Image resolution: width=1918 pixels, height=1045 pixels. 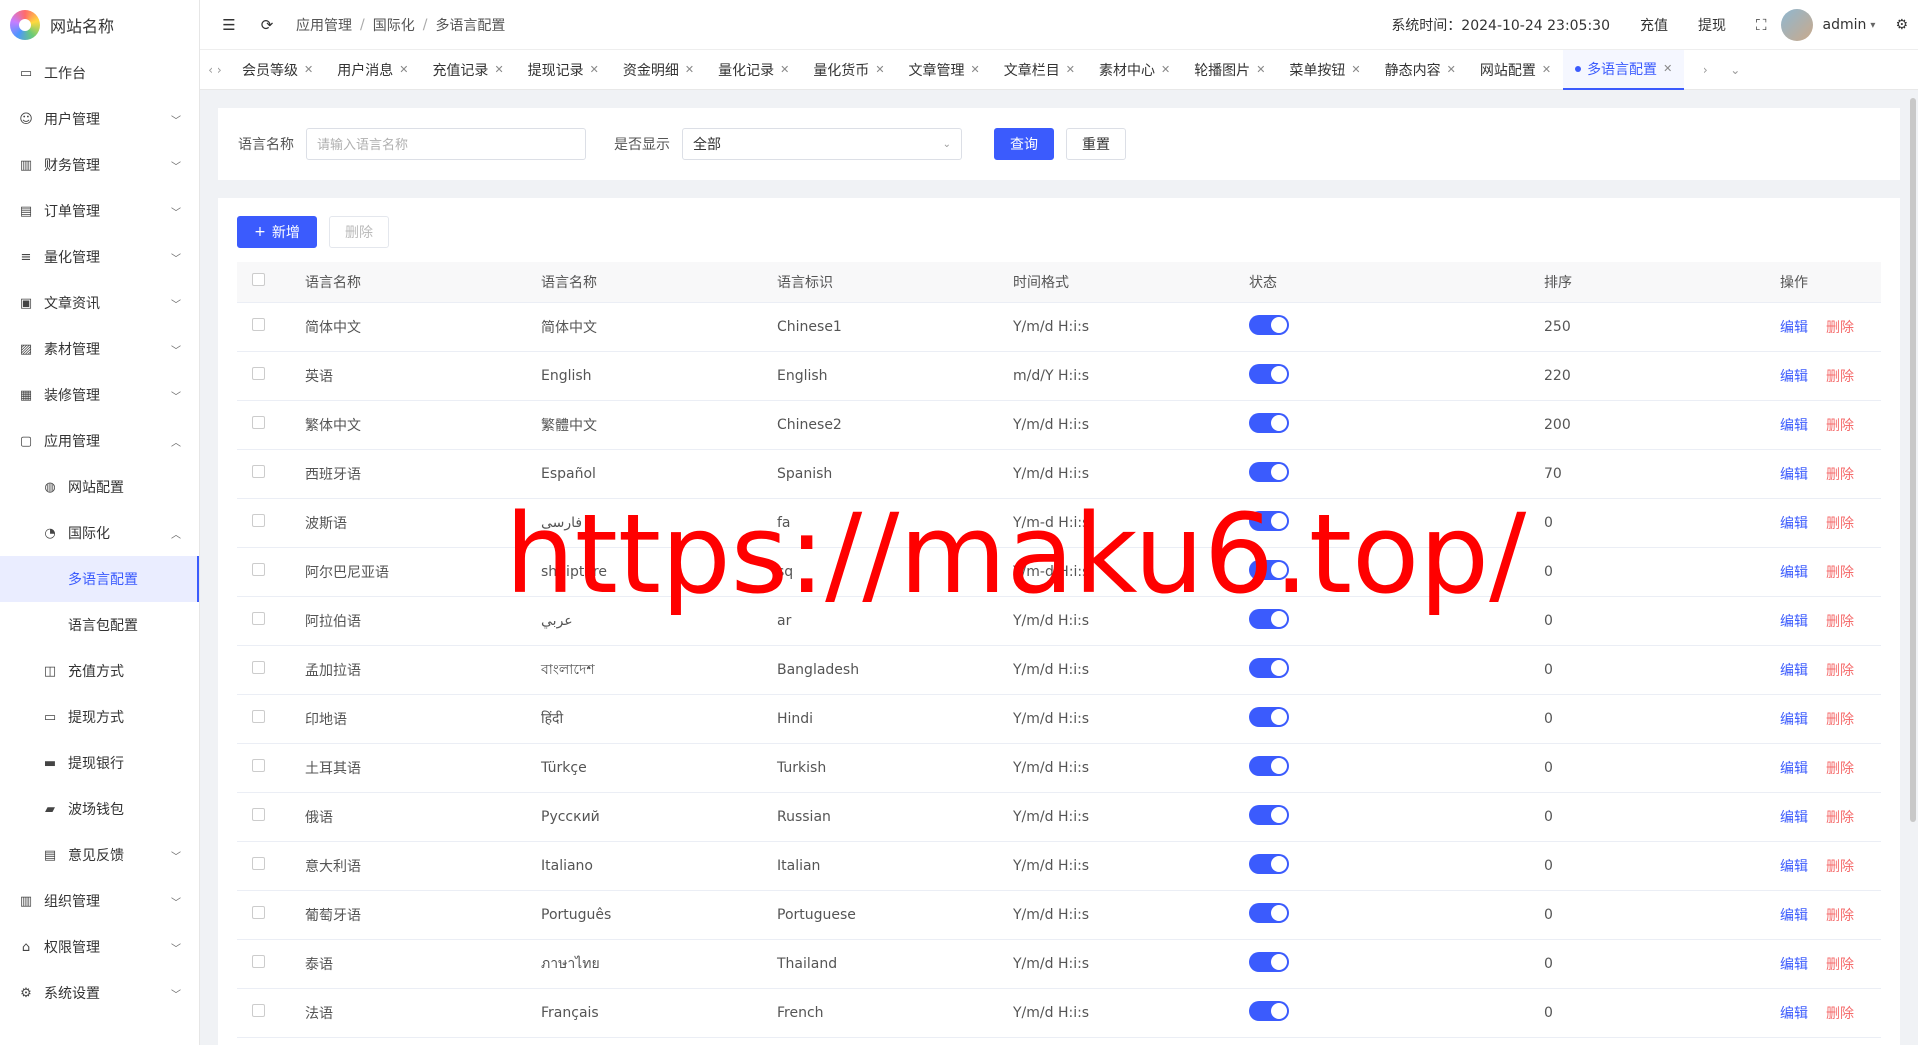 I want to click on column-header: 状态, so click(x=1396, y=282).